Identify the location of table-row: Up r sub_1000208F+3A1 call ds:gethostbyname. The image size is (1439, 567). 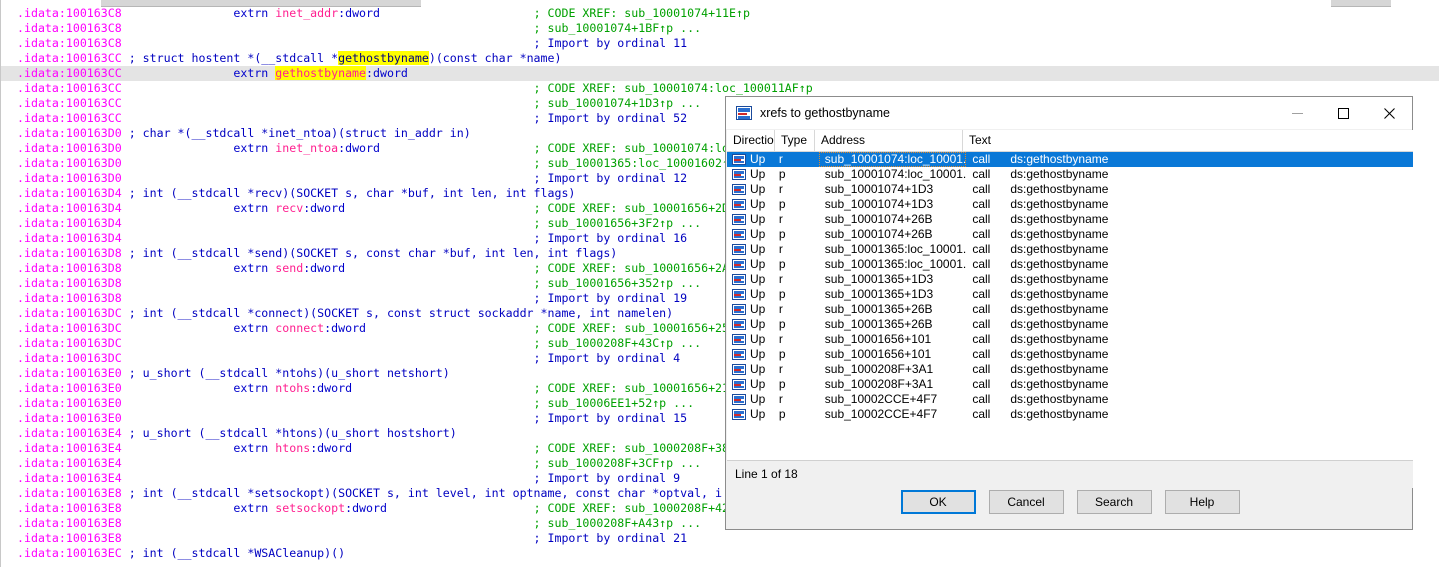
(1070, 369).